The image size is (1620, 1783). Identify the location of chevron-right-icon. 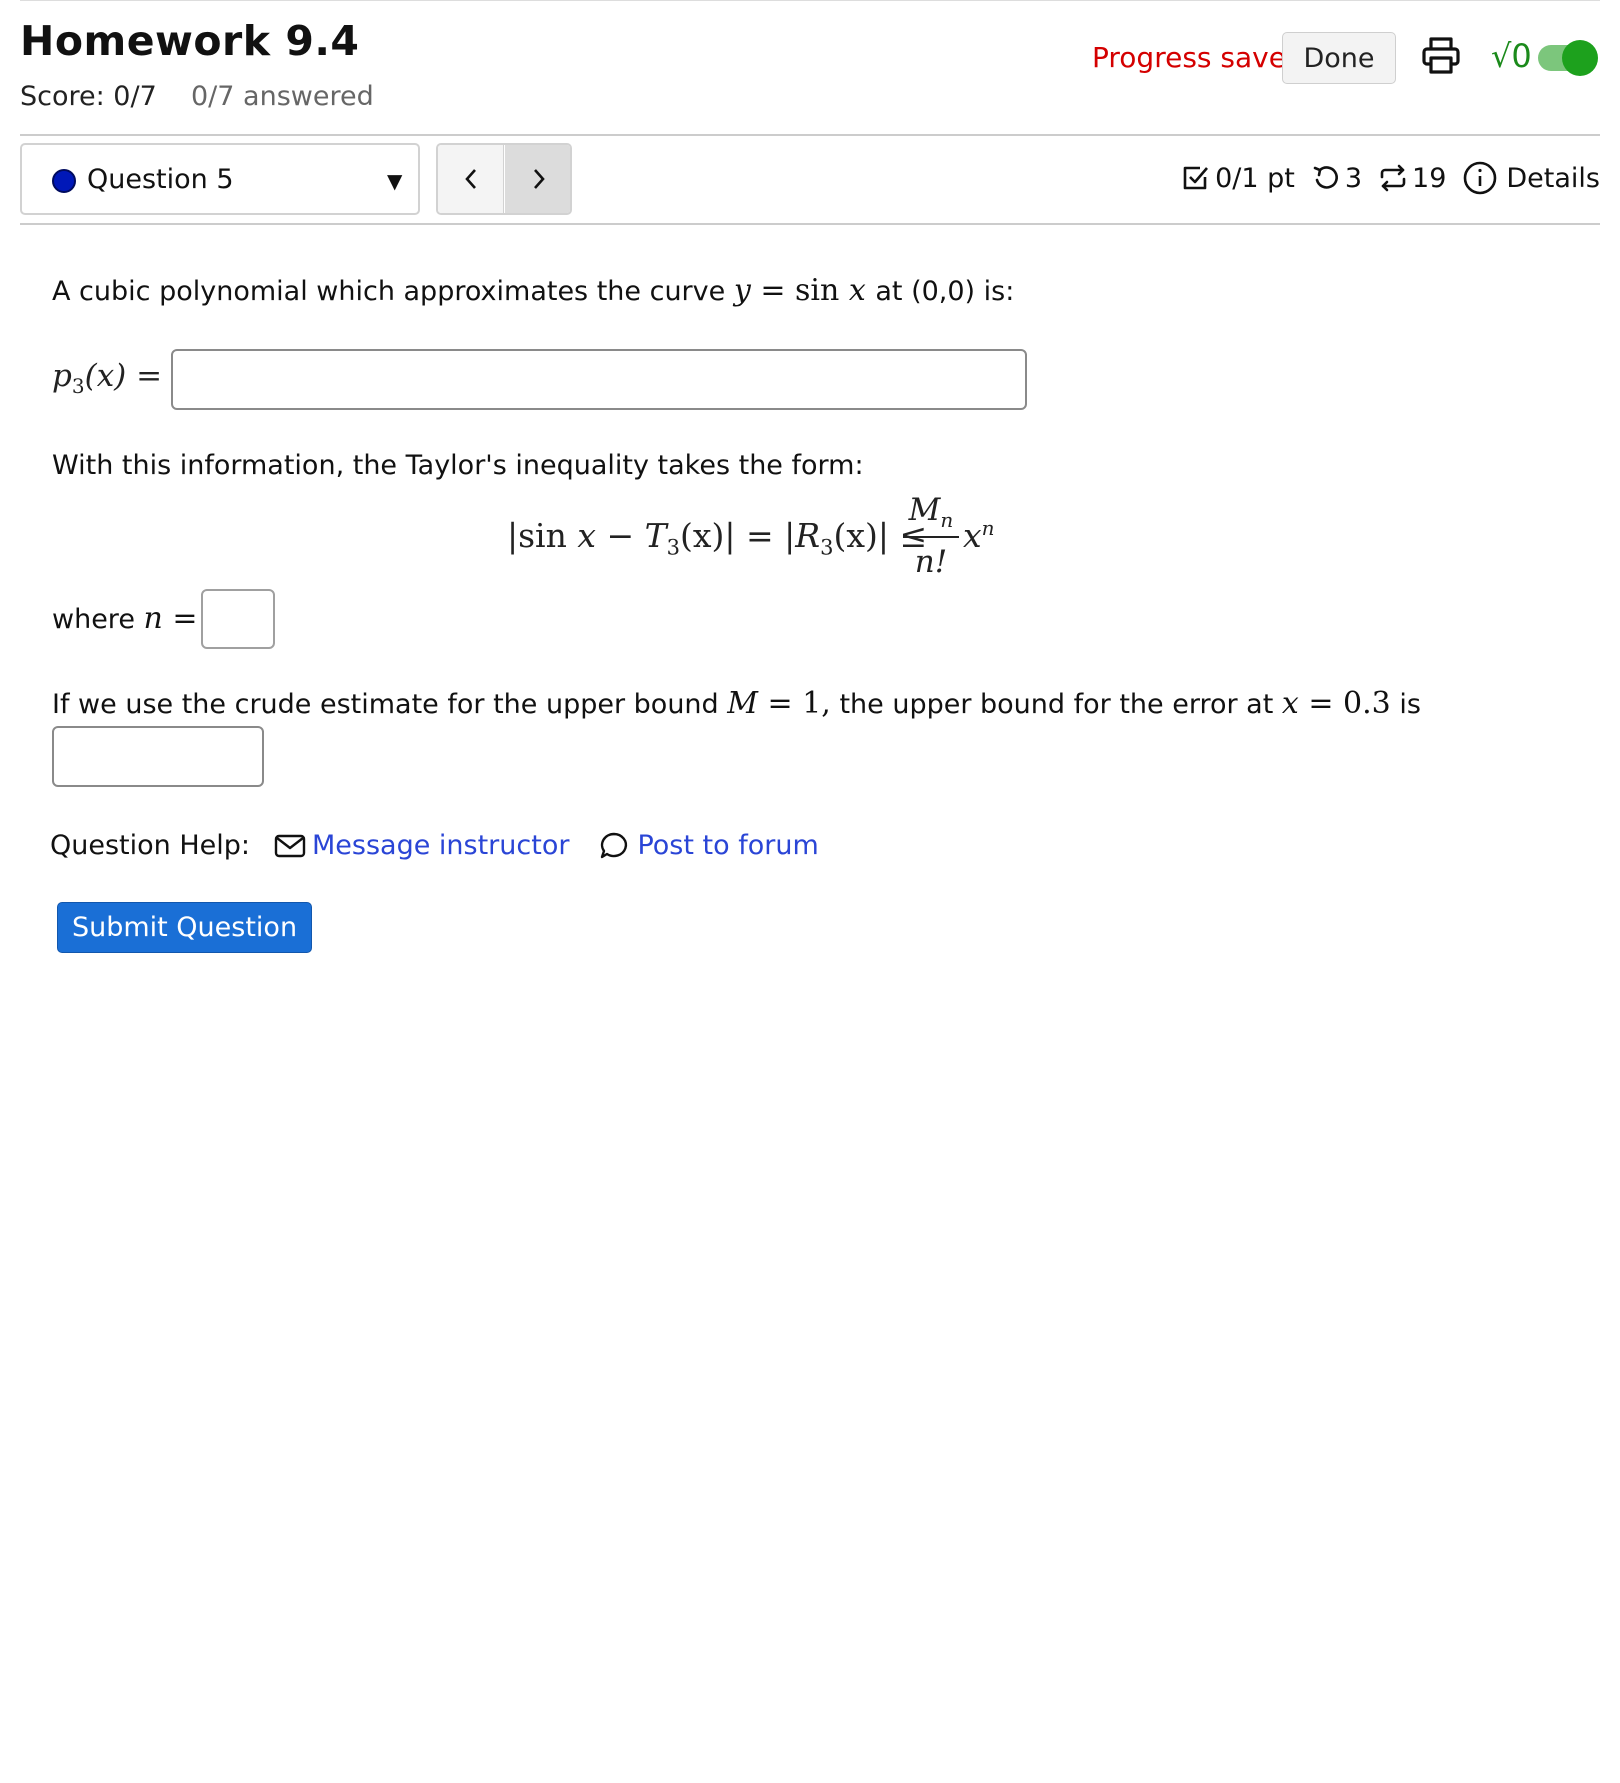
(539, 179).